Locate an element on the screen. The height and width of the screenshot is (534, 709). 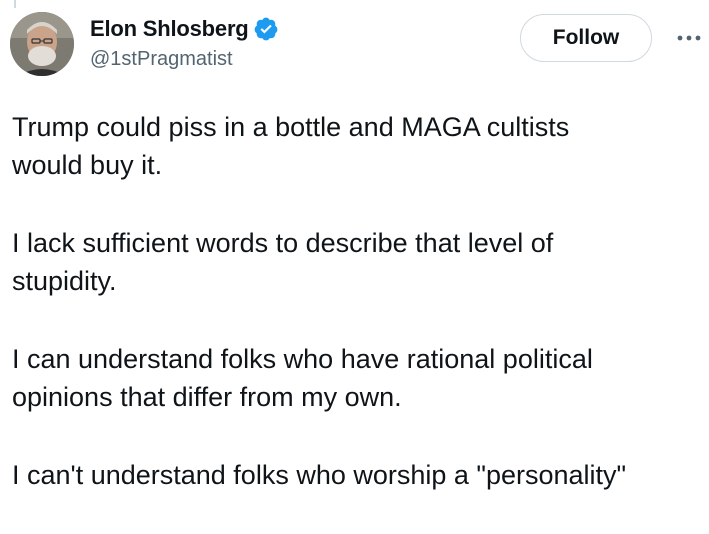
follow-button: Follow is located at coordinates (586, 38).